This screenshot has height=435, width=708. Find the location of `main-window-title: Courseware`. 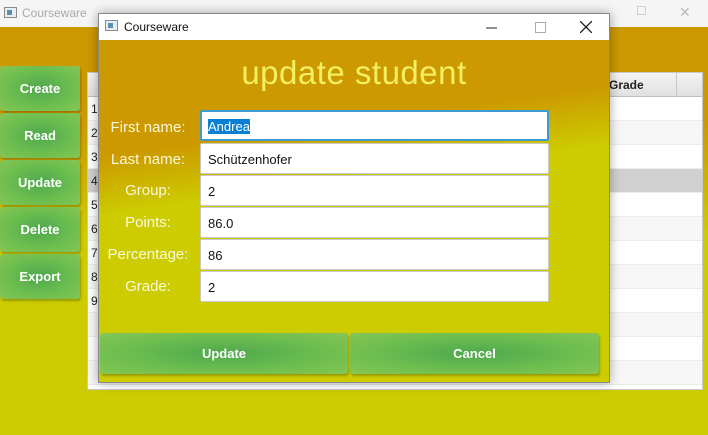

main-window-title: Courseware is located at coordinates (54, 13).